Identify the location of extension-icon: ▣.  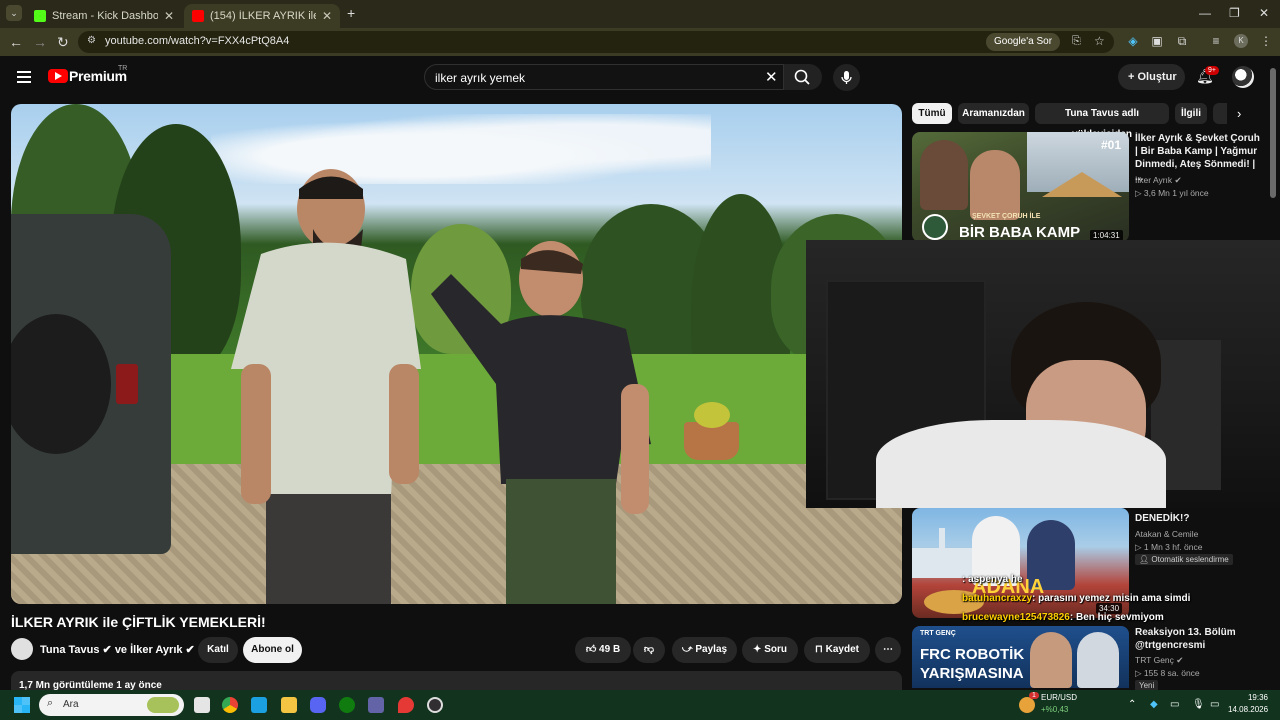
(1157, 41).